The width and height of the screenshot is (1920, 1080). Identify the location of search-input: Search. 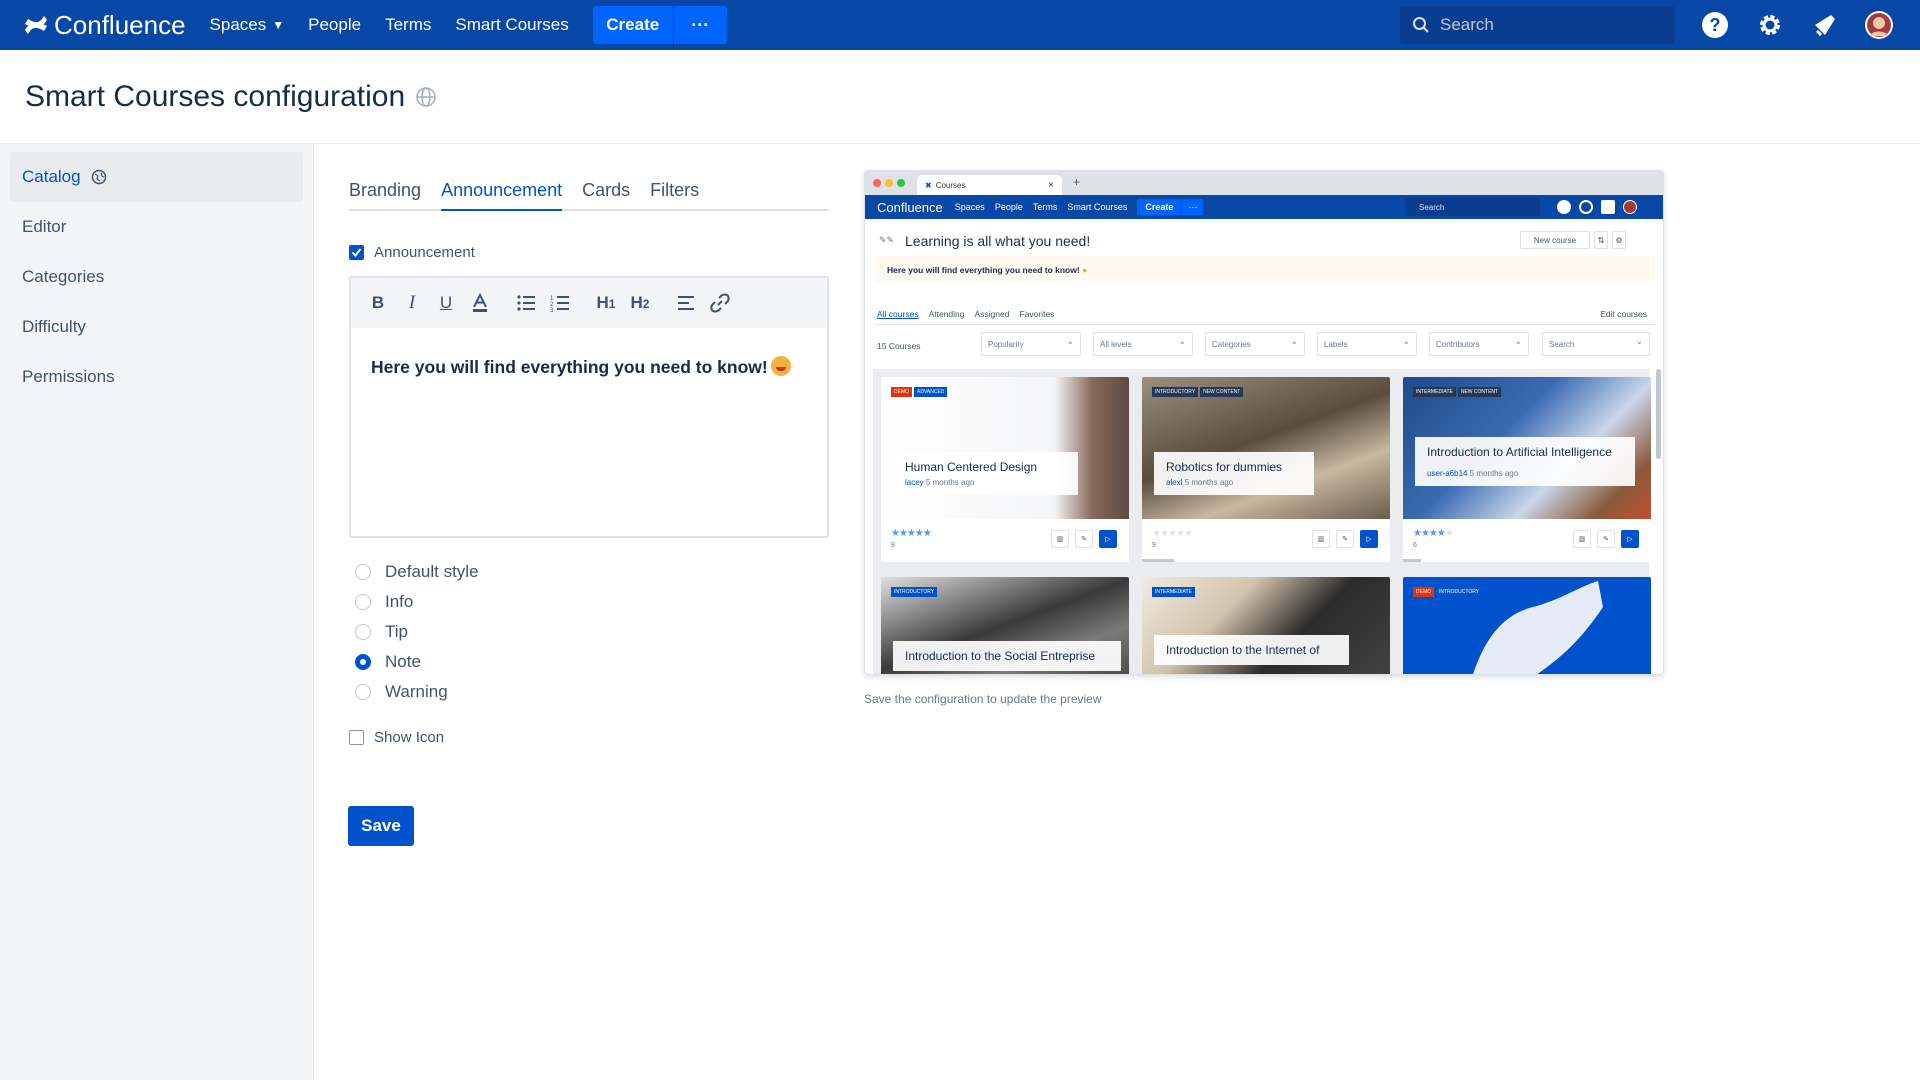
(1537, 25).